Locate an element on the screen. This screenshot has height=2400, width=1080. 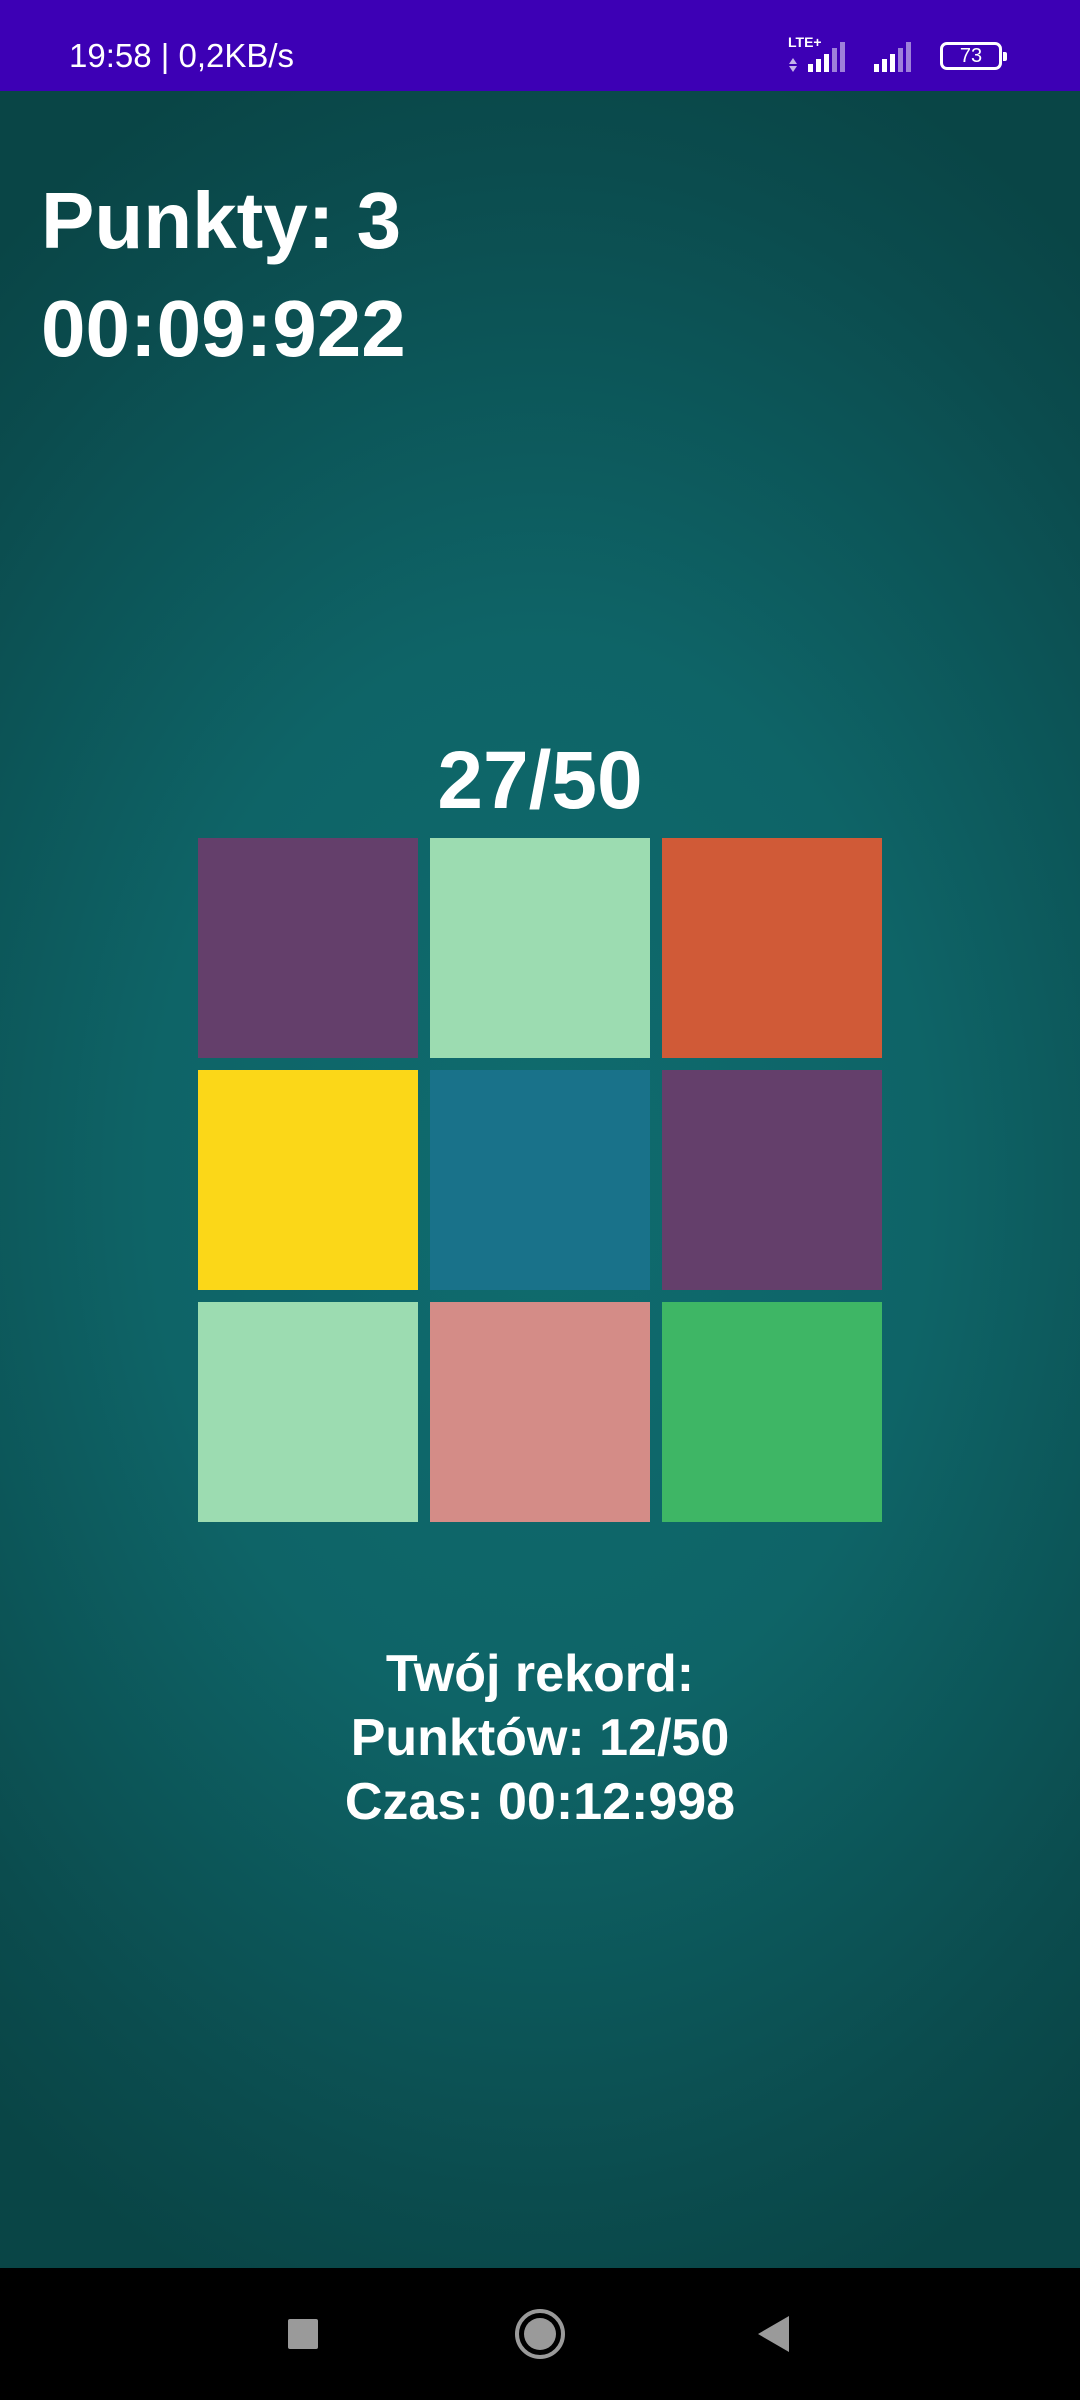
recents-button is located at coordinates (303, 2334).